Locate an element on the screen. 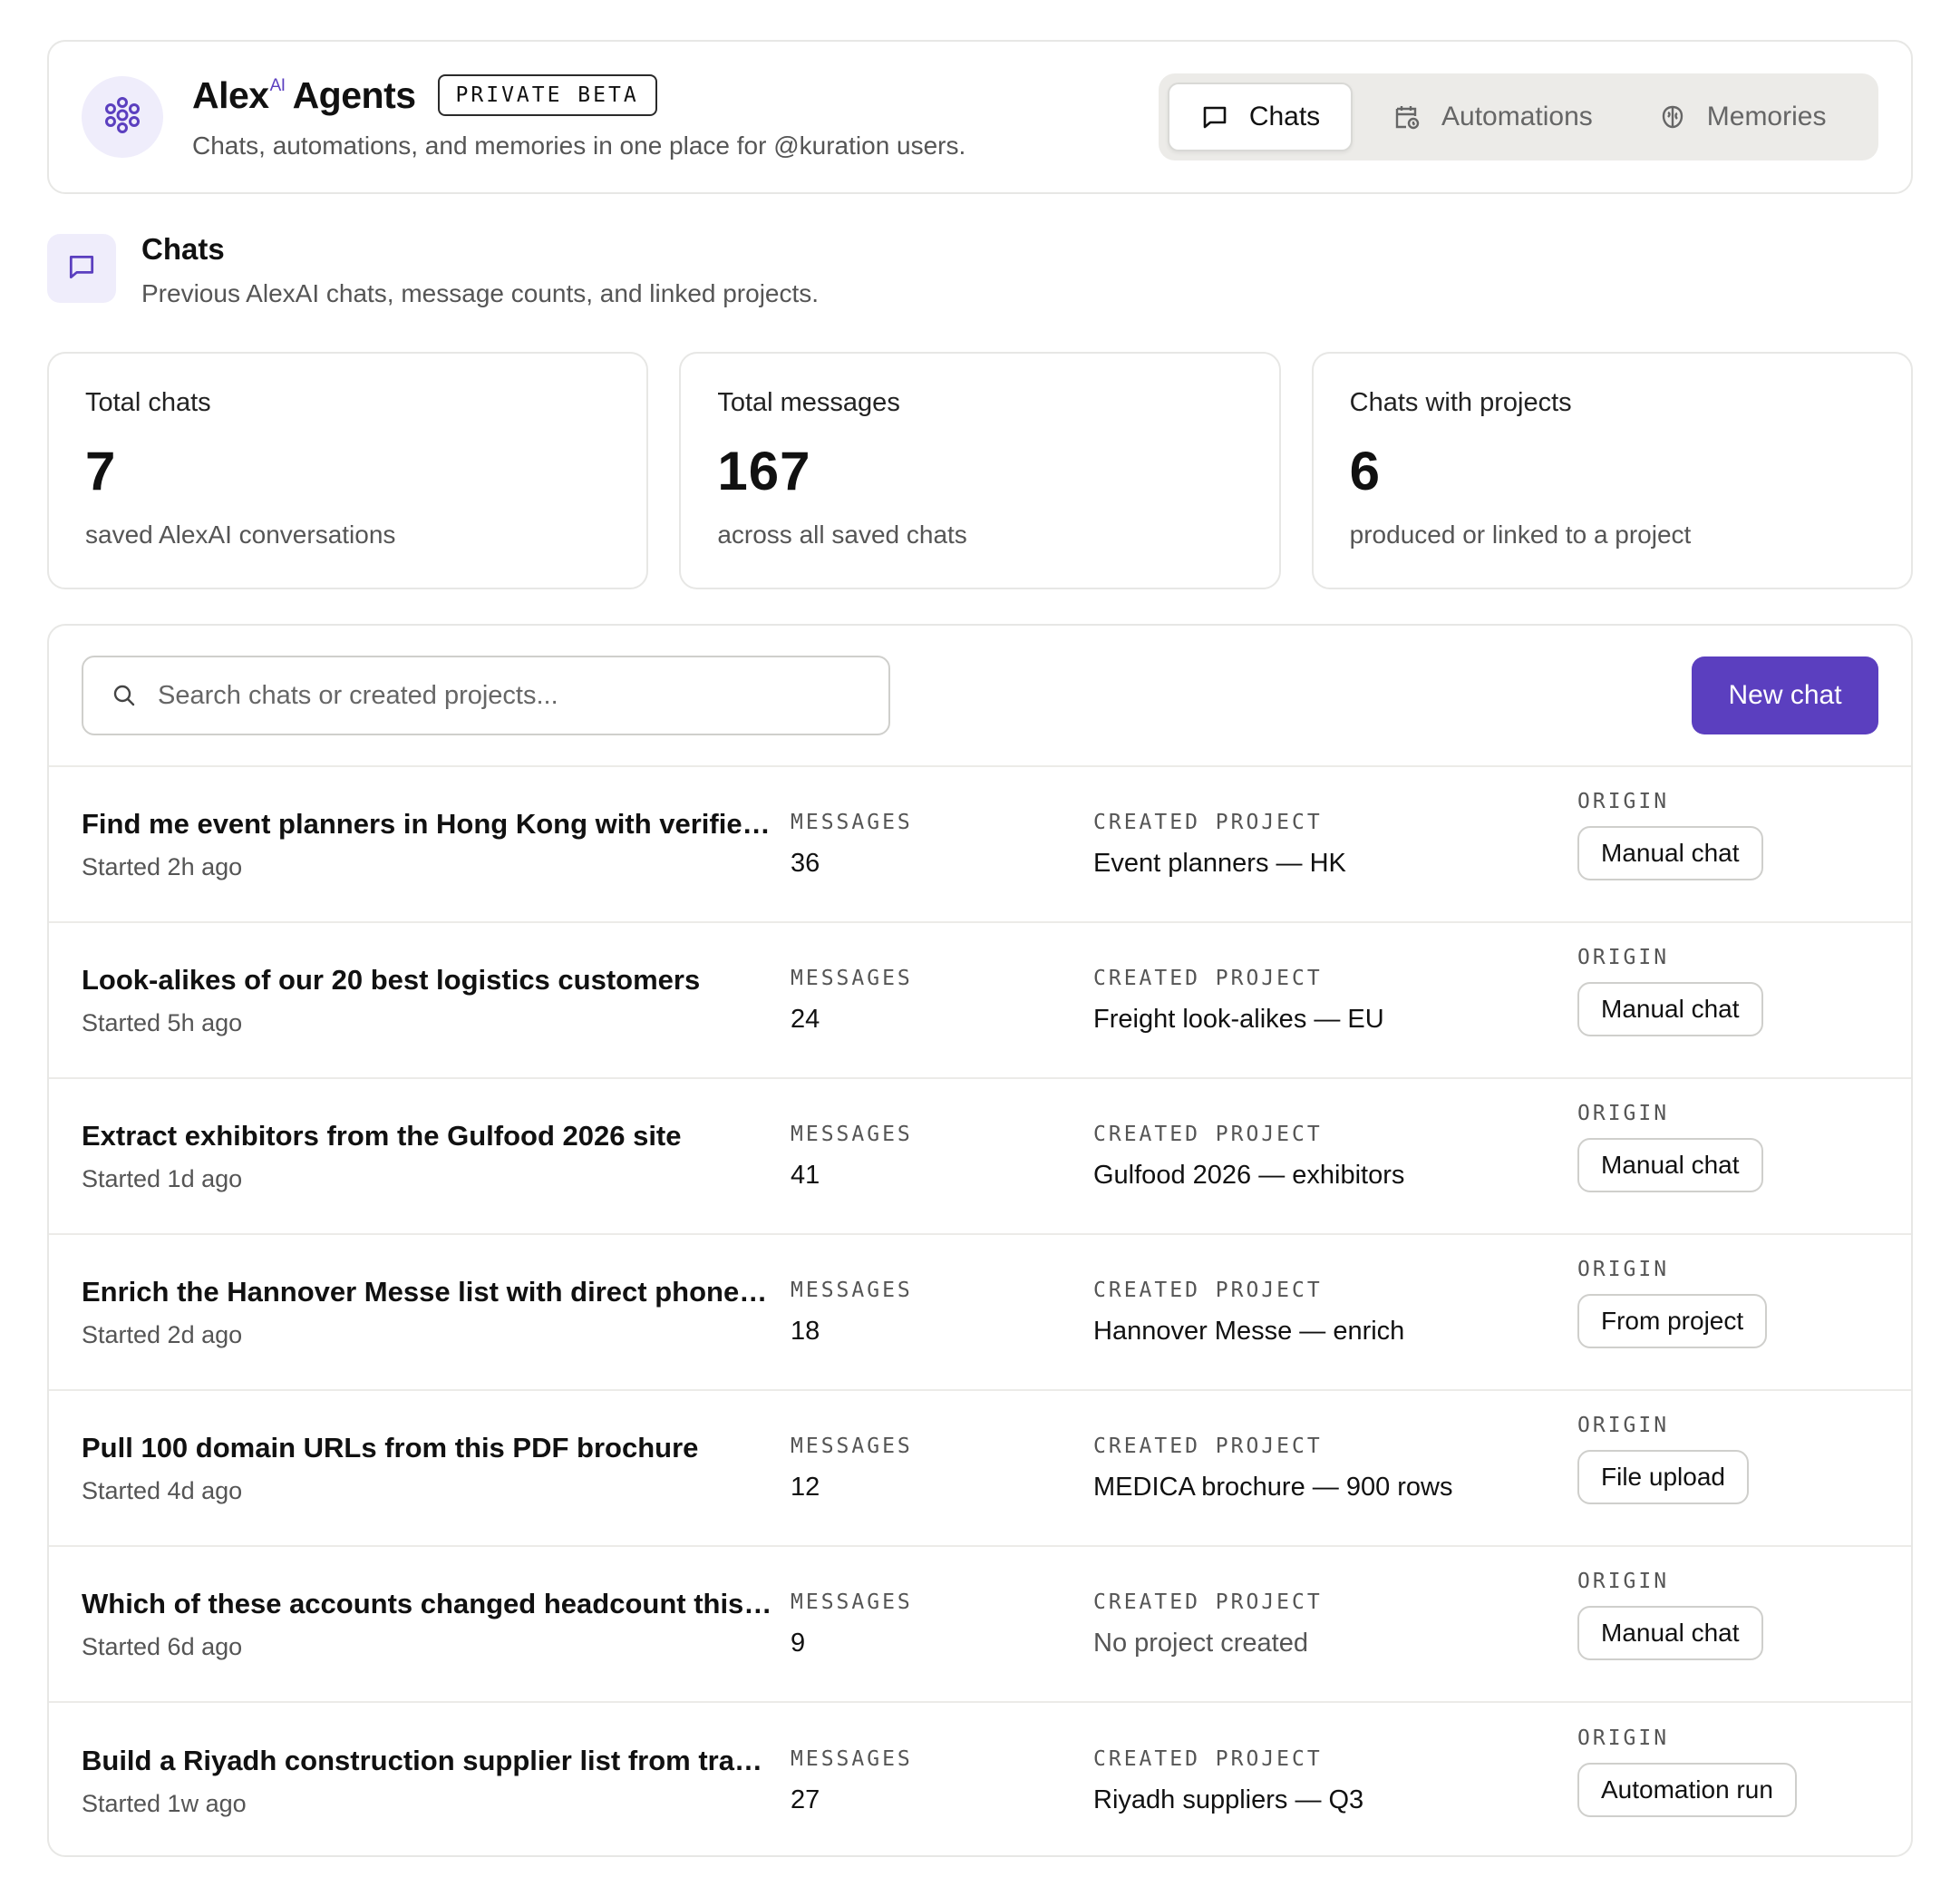 Image resolution: width=1960 pixels, height=1877 pixels. calendar-clock-icon is located at coordinates (1406, 116).